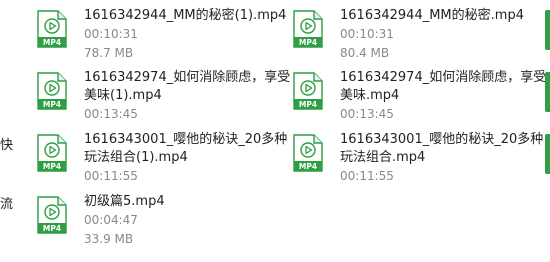 The image size is (550, 262). What do you see at coordinates (432, 35) in the screenshot?
I see `file-details: 1616342944_MM的秘密.mp4 00:10:31 80.4 MB` at bounding box center [432, 35].